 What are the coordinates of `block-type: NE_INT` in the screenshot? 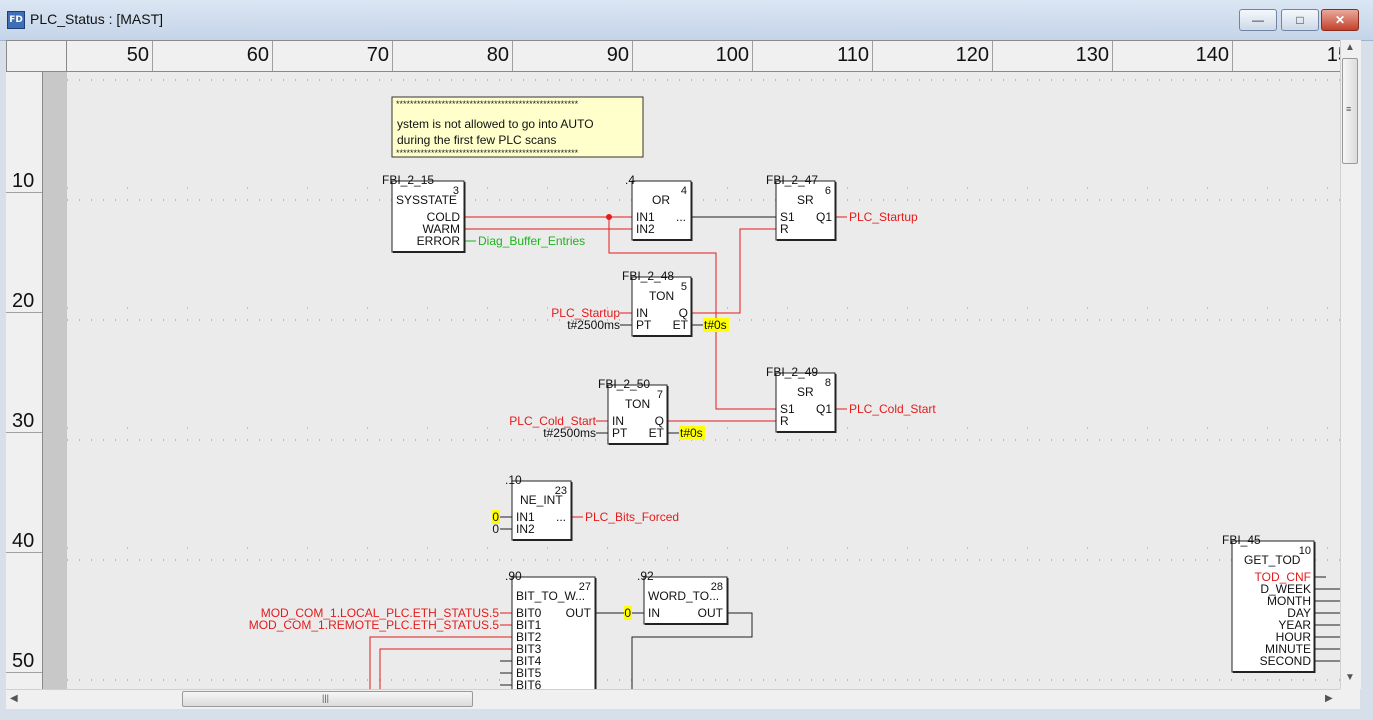 It's located at (541, 500).